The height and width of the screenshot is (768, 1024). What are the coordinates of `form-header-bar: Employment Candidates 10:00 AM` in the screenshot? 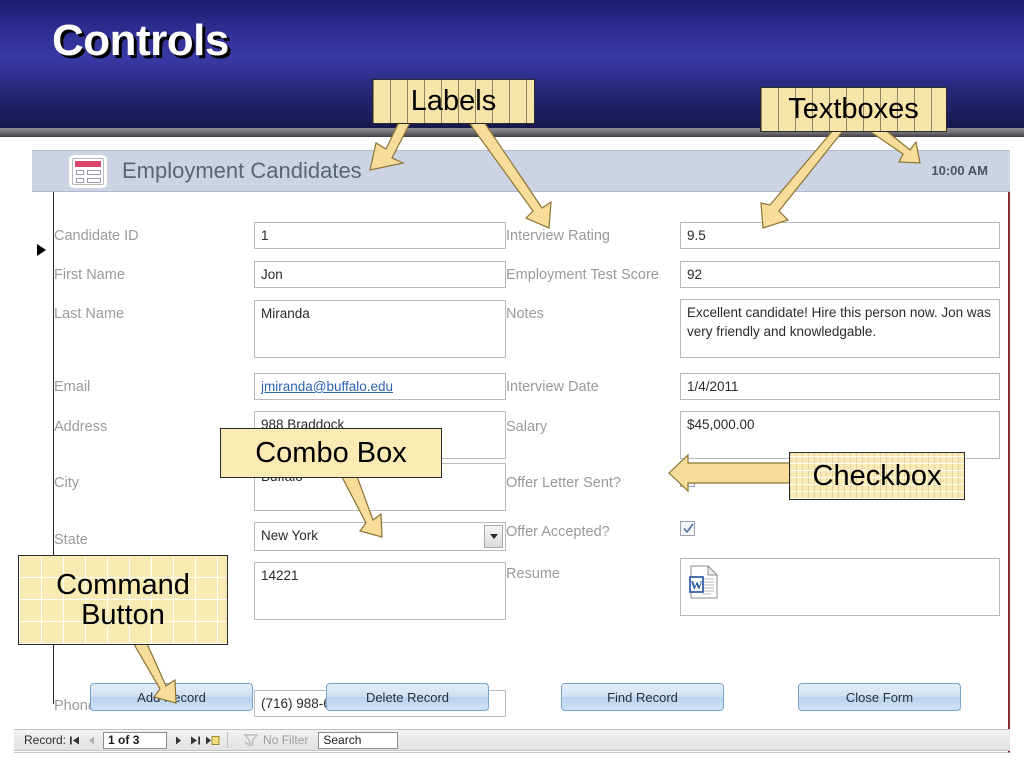 It's located at (521, 171).